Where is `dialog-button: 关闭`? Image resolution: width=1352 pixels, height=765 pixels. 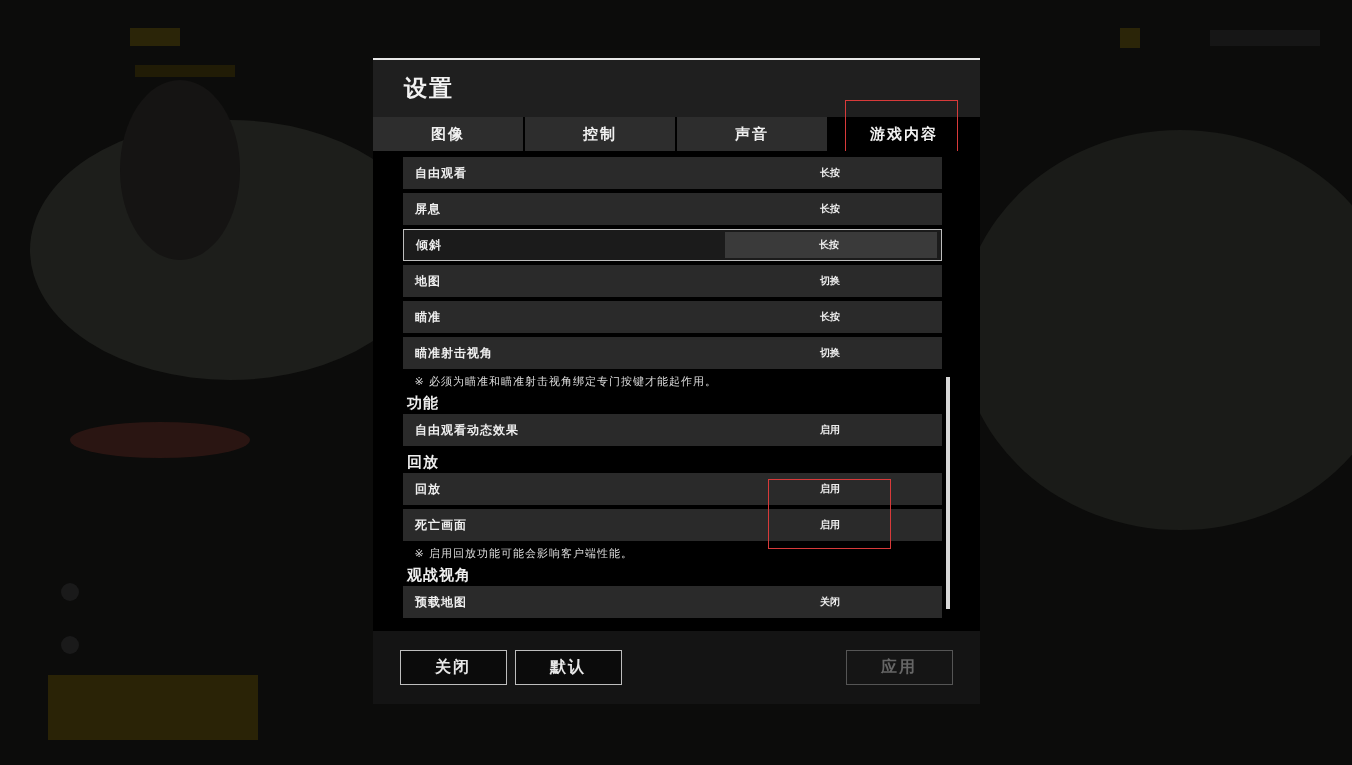 dialog-button: 关闭 is located at coordinates (453, 667).